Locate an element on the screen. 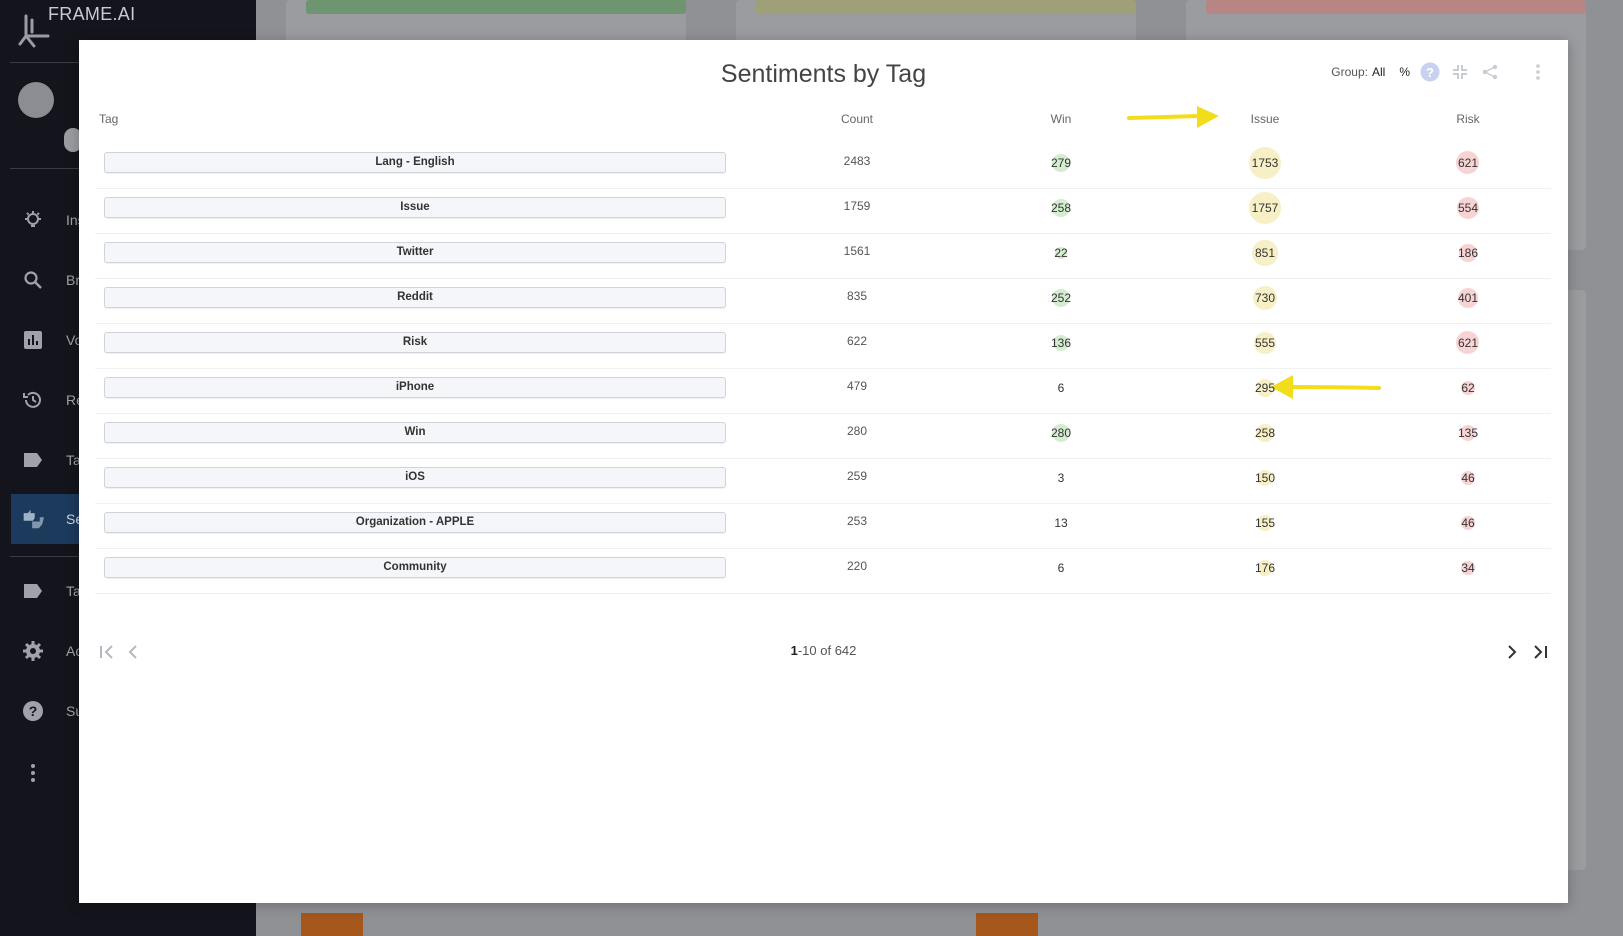 This screenshot has width=1623, height=936. risk-cell: 135 is located at coordinates (1468, 433).